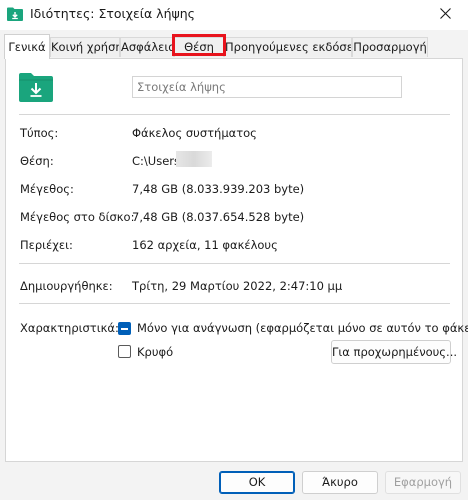 Image resolution: width=468 pixels, height=500 pixels. What do you see at coordinates (205, 245) in the screenshot?
I see `contains-value: 162 αρχεία, 11 φακέλους` at bounding box center [205, 245].